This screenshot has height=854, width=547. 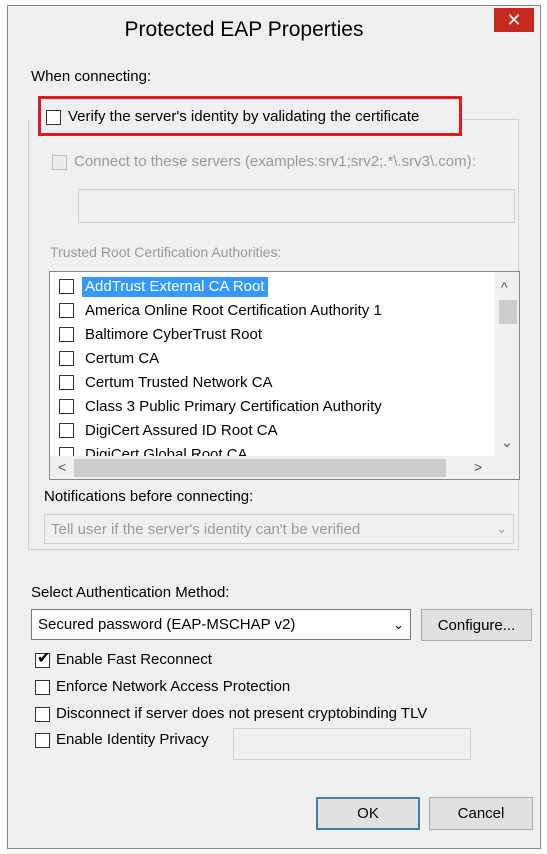 I want to click on group-border-left, so click(x=28, y=334).